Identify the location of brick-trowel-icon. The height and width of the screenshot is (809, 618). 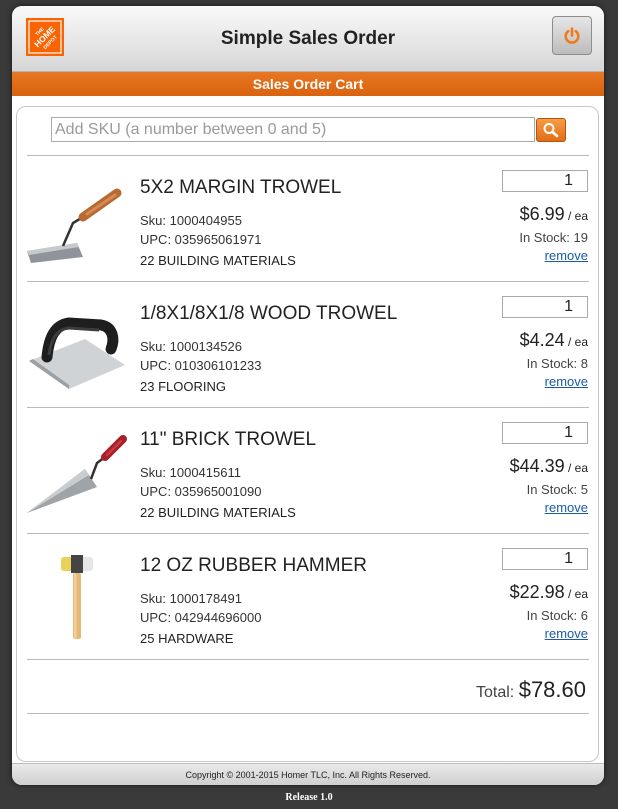
(77, 474).